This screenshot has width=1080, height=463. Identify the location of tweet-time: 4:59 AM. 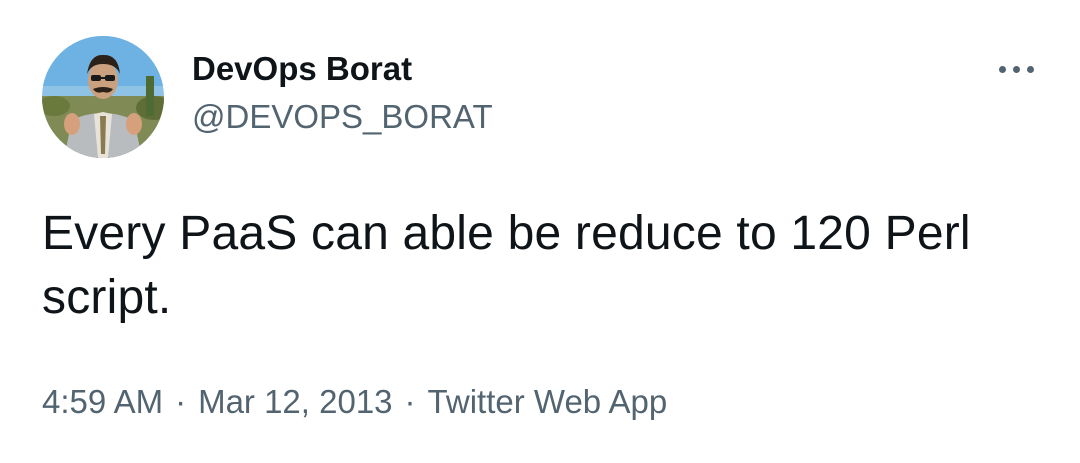
(102, 401).